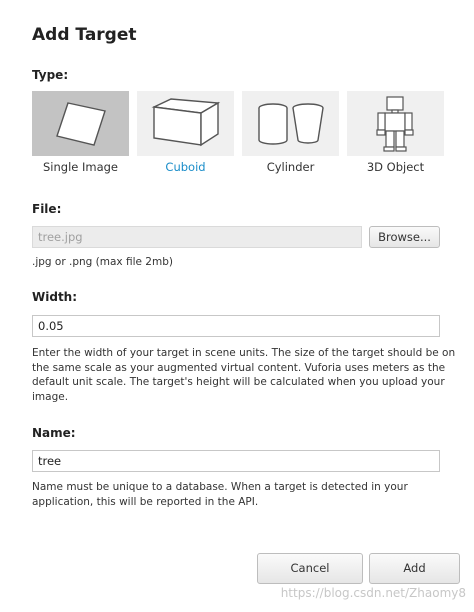  I want to click on dialog-title: Add Target, so click(84, 35).